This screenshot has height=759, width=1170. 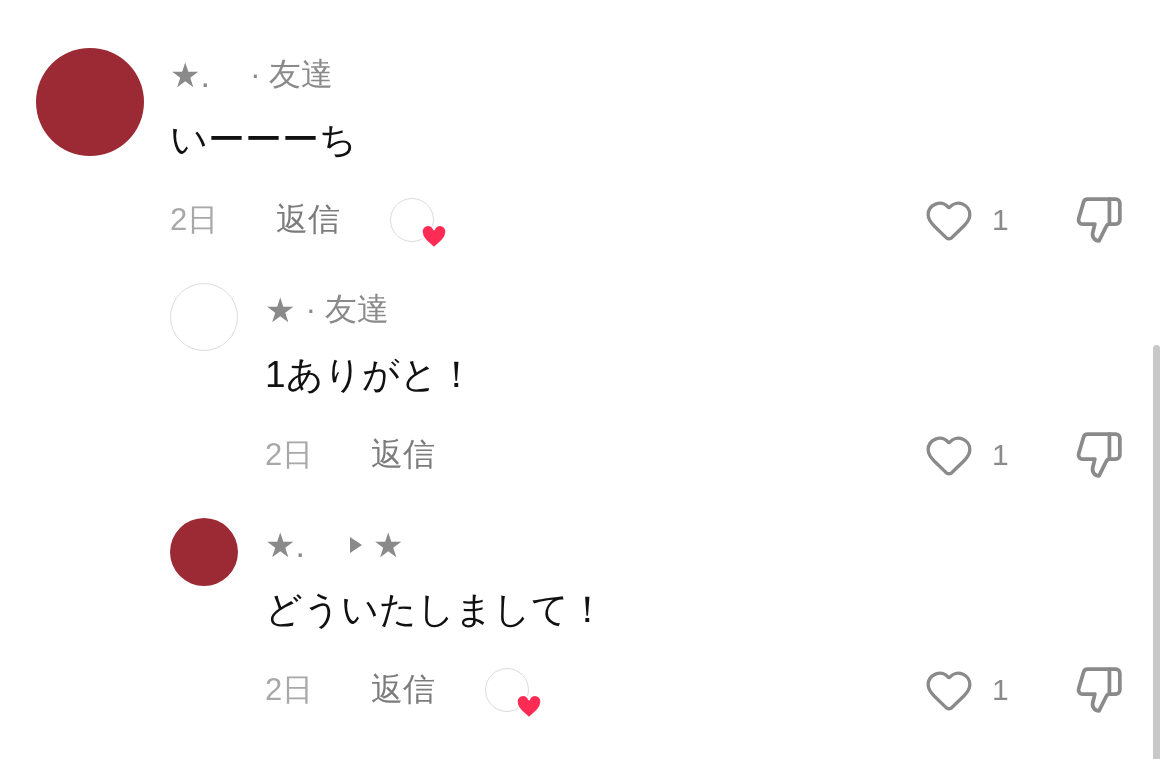 What do you see at coordinates (370, 375) in the screenshot?
I see `comment-text: 1ありがと！` at bounding box center [370, 375].